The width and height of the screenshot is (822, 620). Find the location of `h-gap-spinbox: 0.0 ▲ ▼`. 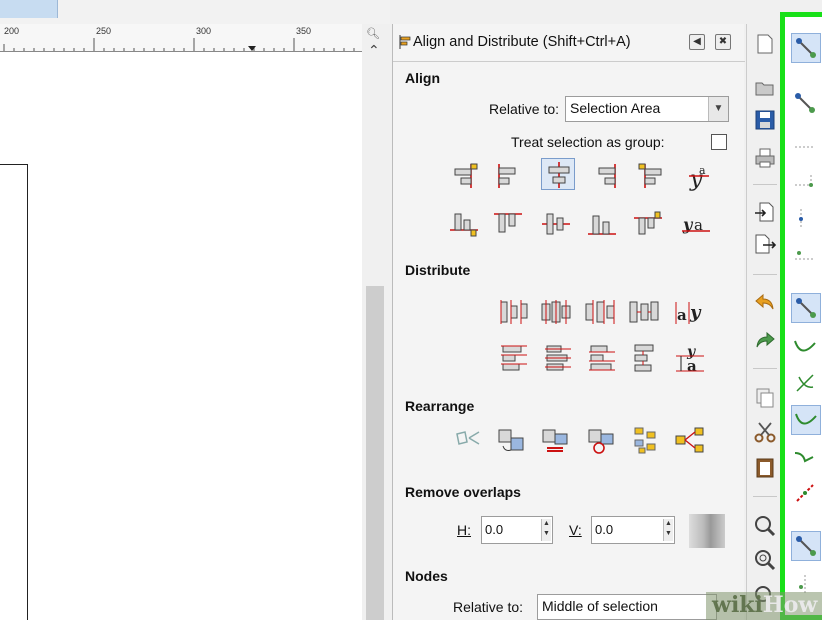

h-gap-spinbox: 0.0 ▲ ▼ is located at coordinates (517, 530).